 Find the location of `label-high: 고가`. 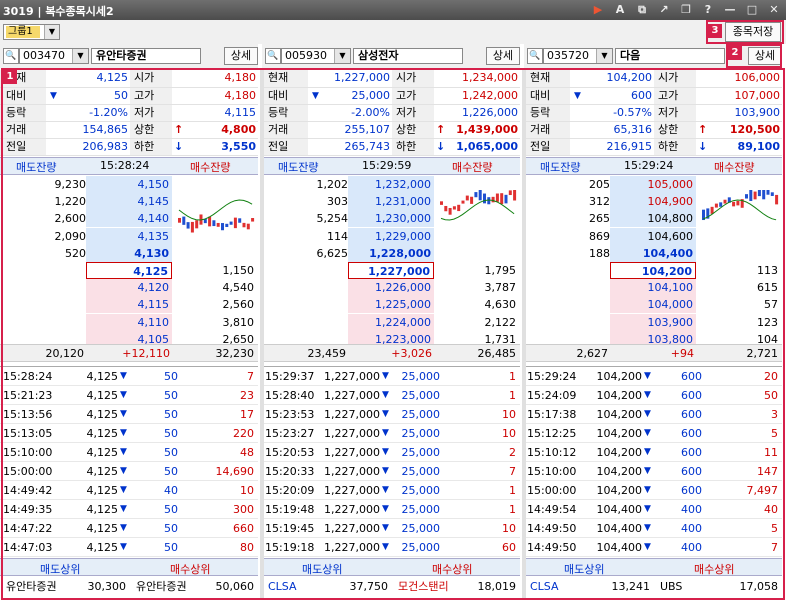

label-high: 고가 is located at coordinates (675, 96).